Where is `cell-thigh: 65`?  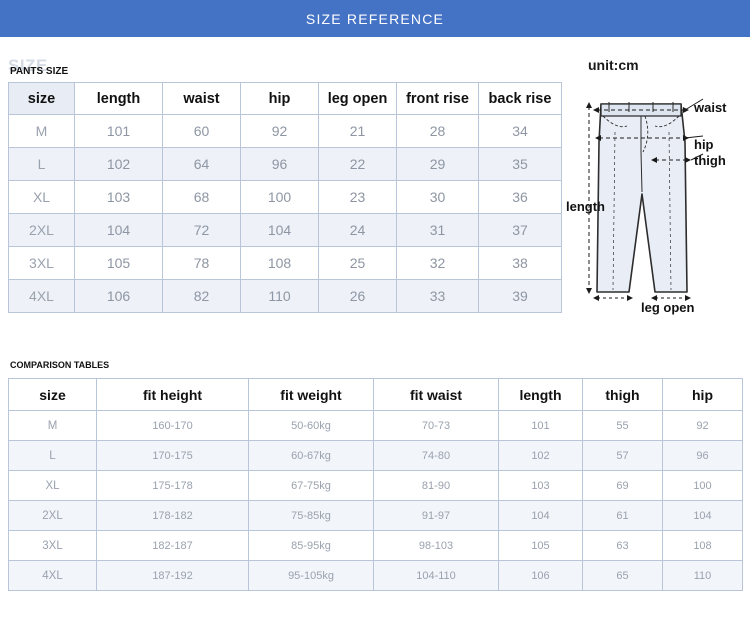 cell-thigh: 65 is located at coordinates (622, 575).